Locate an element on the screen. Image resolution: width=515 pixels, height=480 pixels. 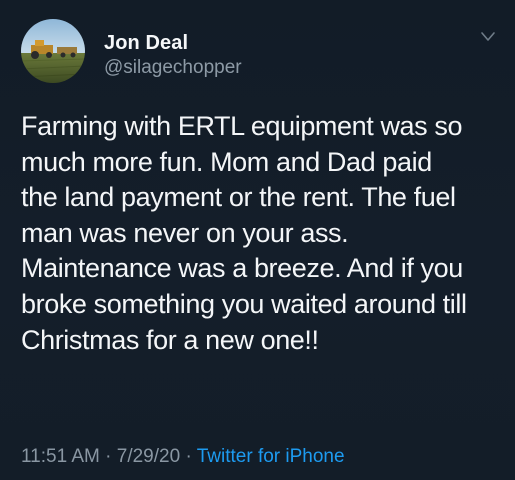
author-avatar is located at coordinates (53, 51).